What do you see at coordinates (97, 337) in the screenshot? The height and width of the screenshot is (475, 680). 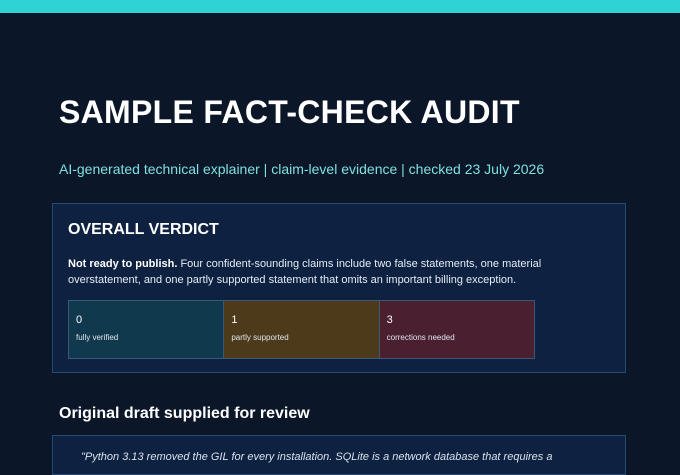 I see `stat-label: fully verified` at bounding box center [97, 337].